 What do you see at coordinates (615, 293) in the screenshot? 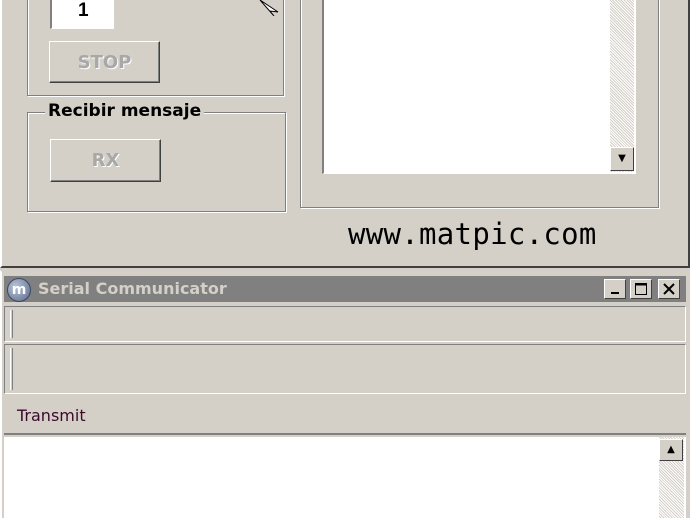
I see `minimize-icon` at bounding box center [615, 293].